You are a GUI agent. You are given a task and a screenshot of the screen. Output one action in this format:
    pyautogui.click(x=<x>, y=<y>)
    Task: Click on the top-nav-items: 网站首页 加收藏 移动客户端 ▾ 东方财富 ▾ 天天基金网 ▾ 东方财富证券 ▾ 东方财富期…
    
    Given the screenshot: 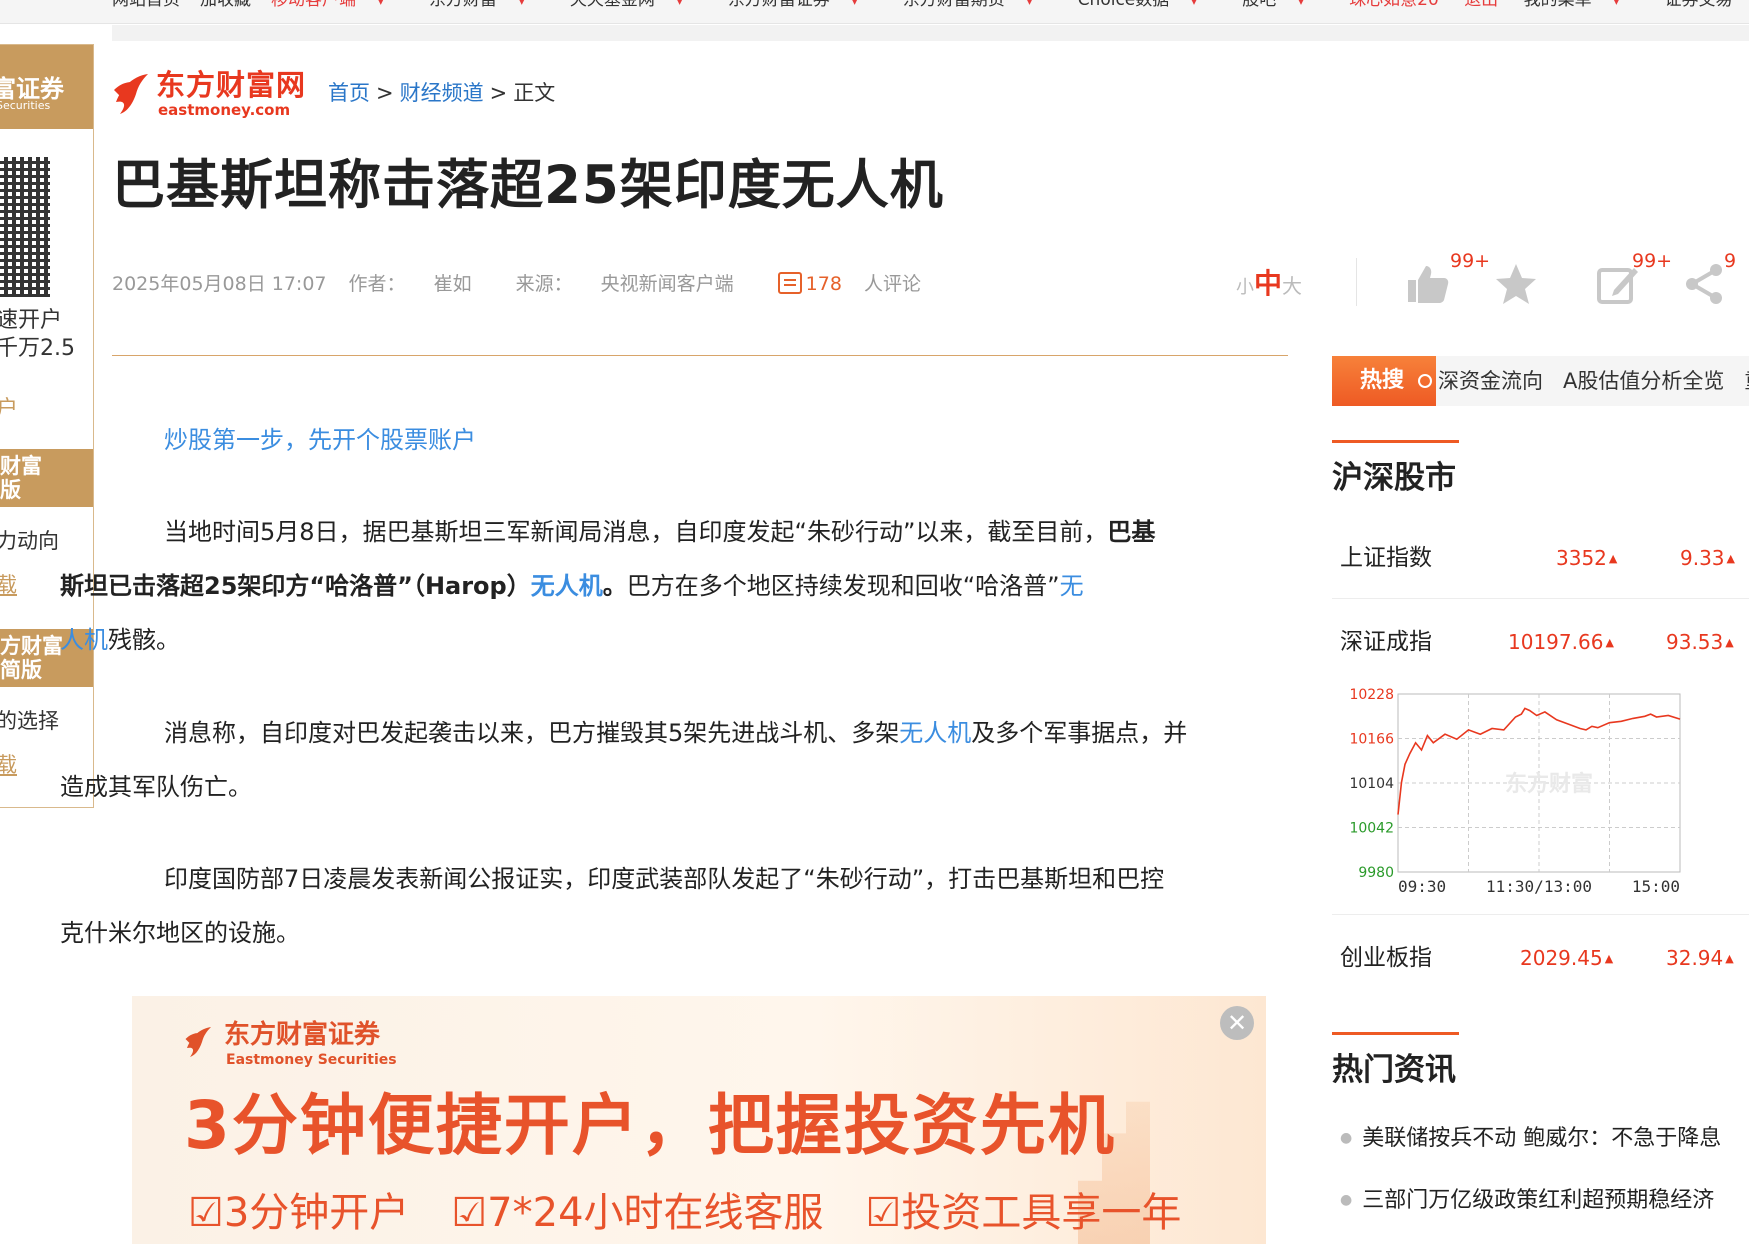 What is the action you would take?
    pyautogui.click(x=930, y=7)
    